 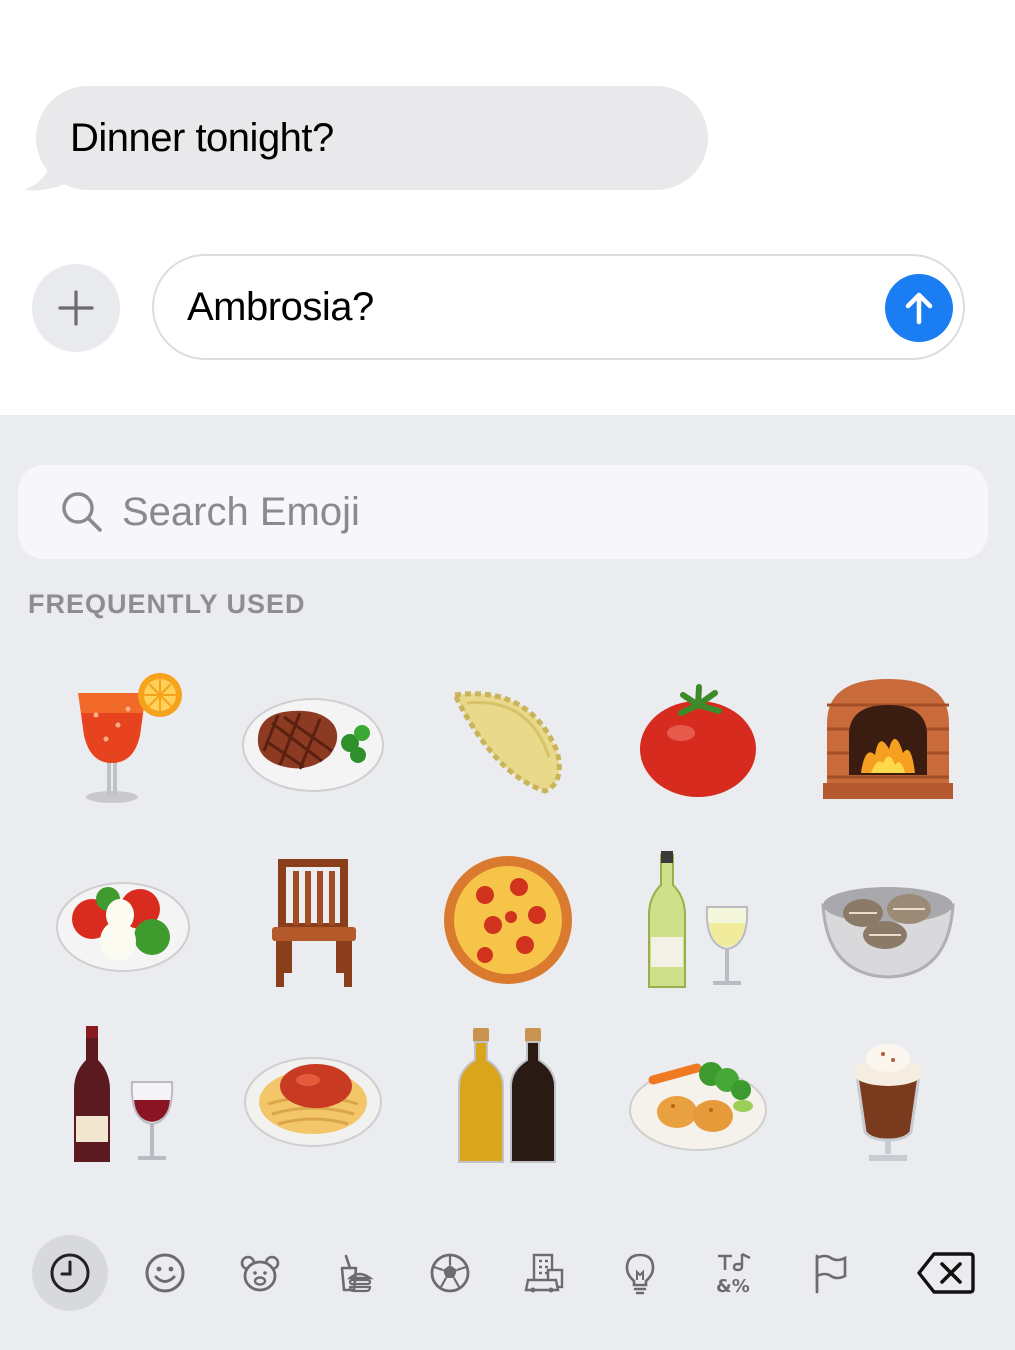 What do you see at coordinates (313, 740) in the screenshot?
I see `emoji-steak` at bounding box center [313, 740].